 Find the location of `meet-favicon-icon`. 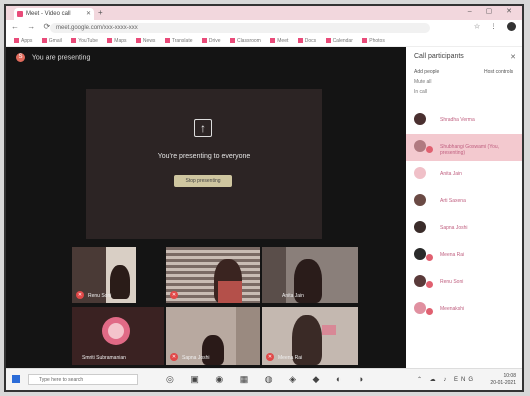

meet-favicon-icon is located at coordinates (20, 14).